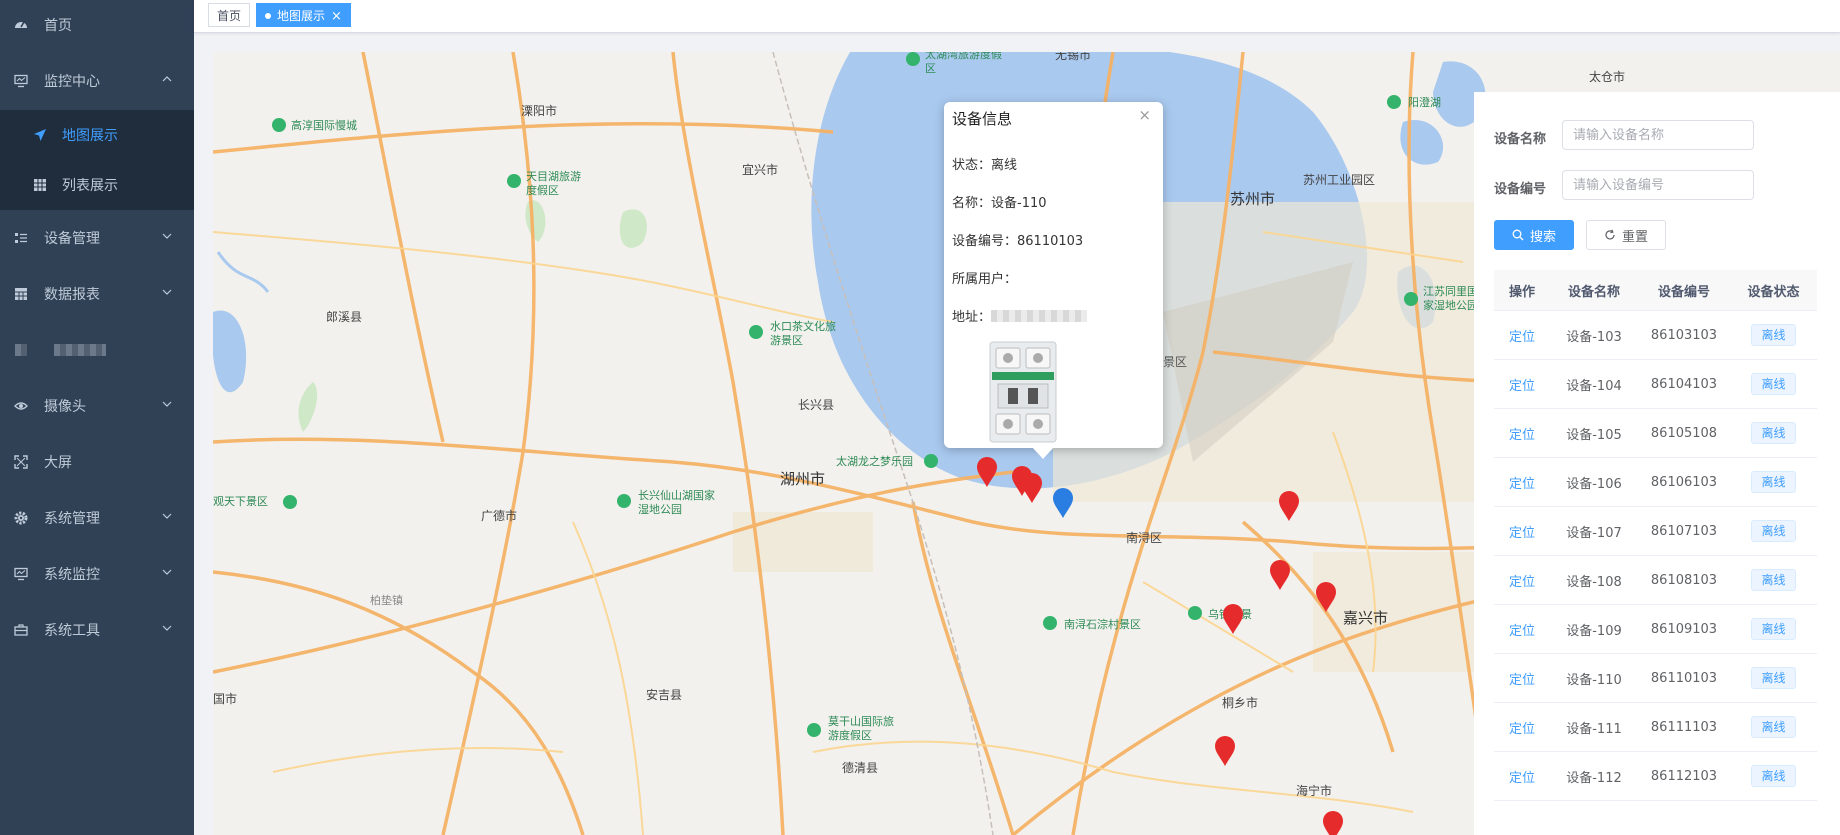  I want to click on map-label-taihulong: 太湖龙之梦乐园, so click(874, 461).